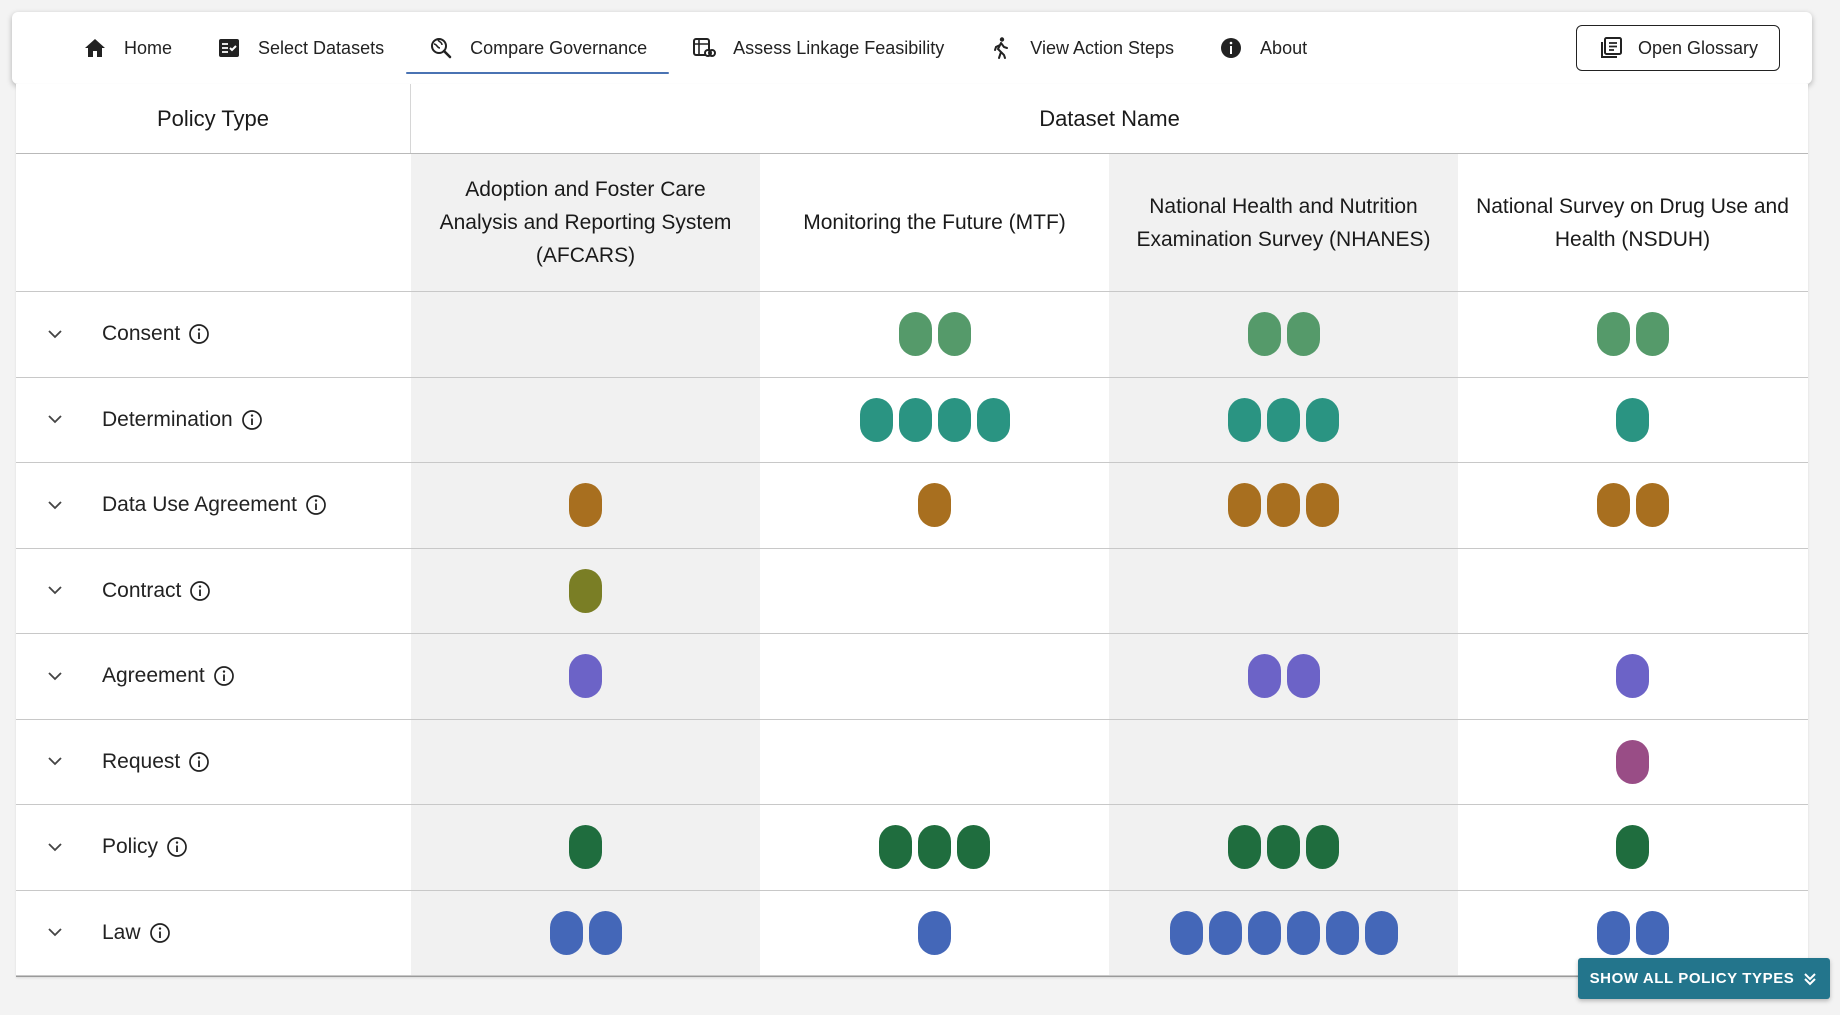 This screenshot has width=1840, height=1015. What do you see at coordinates (1284, 47) in the screenshot?
I see `nav-about-label: About` at bounding box center [1284, 47].